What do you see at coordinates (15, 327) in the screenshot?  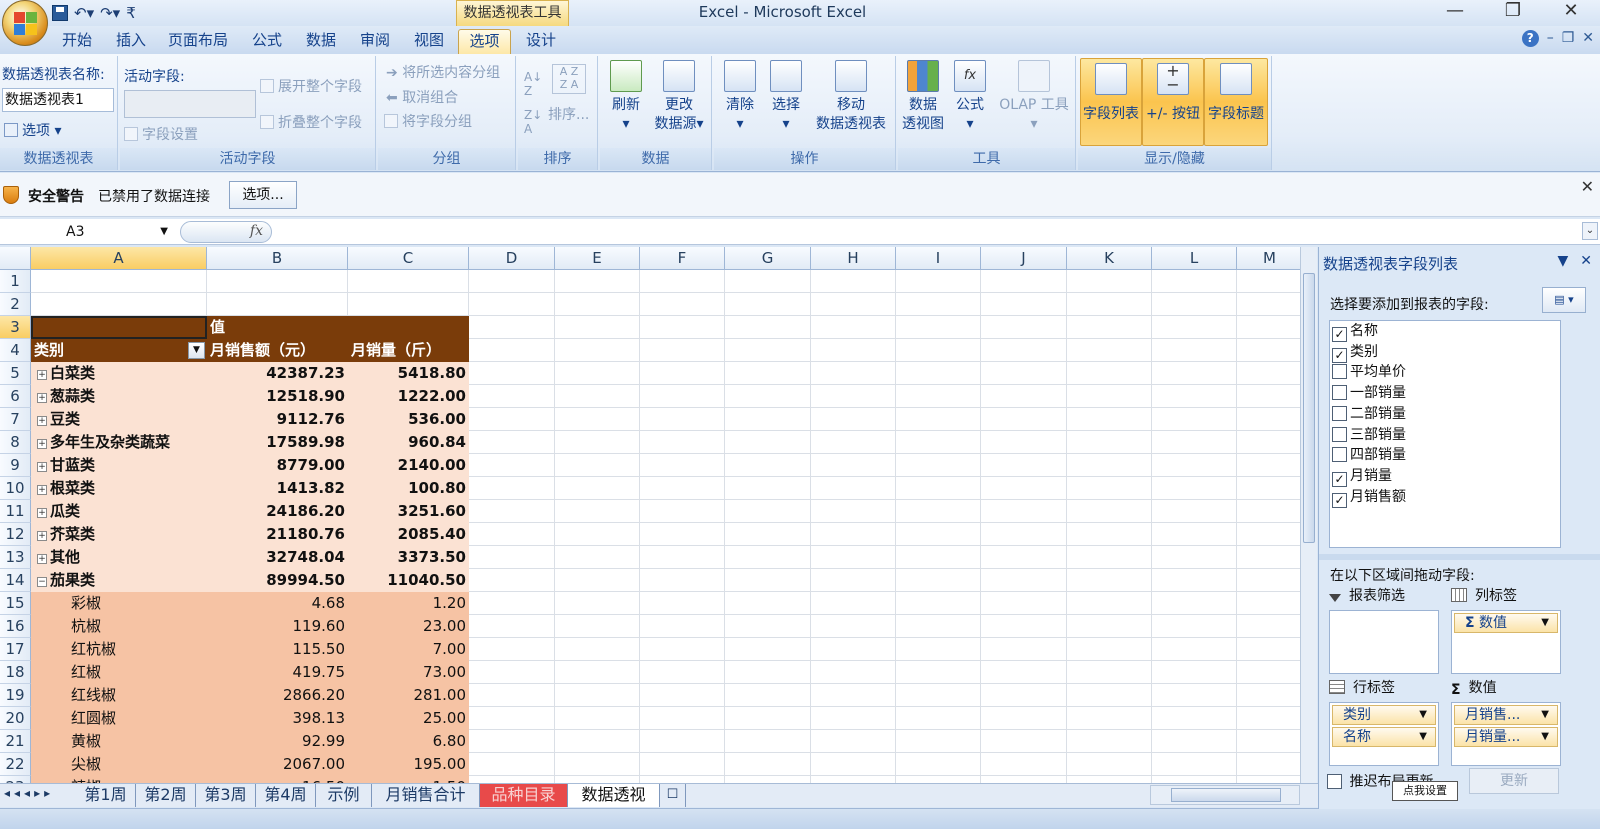 I see `row-header: 3` at bounding box center [15, 327].